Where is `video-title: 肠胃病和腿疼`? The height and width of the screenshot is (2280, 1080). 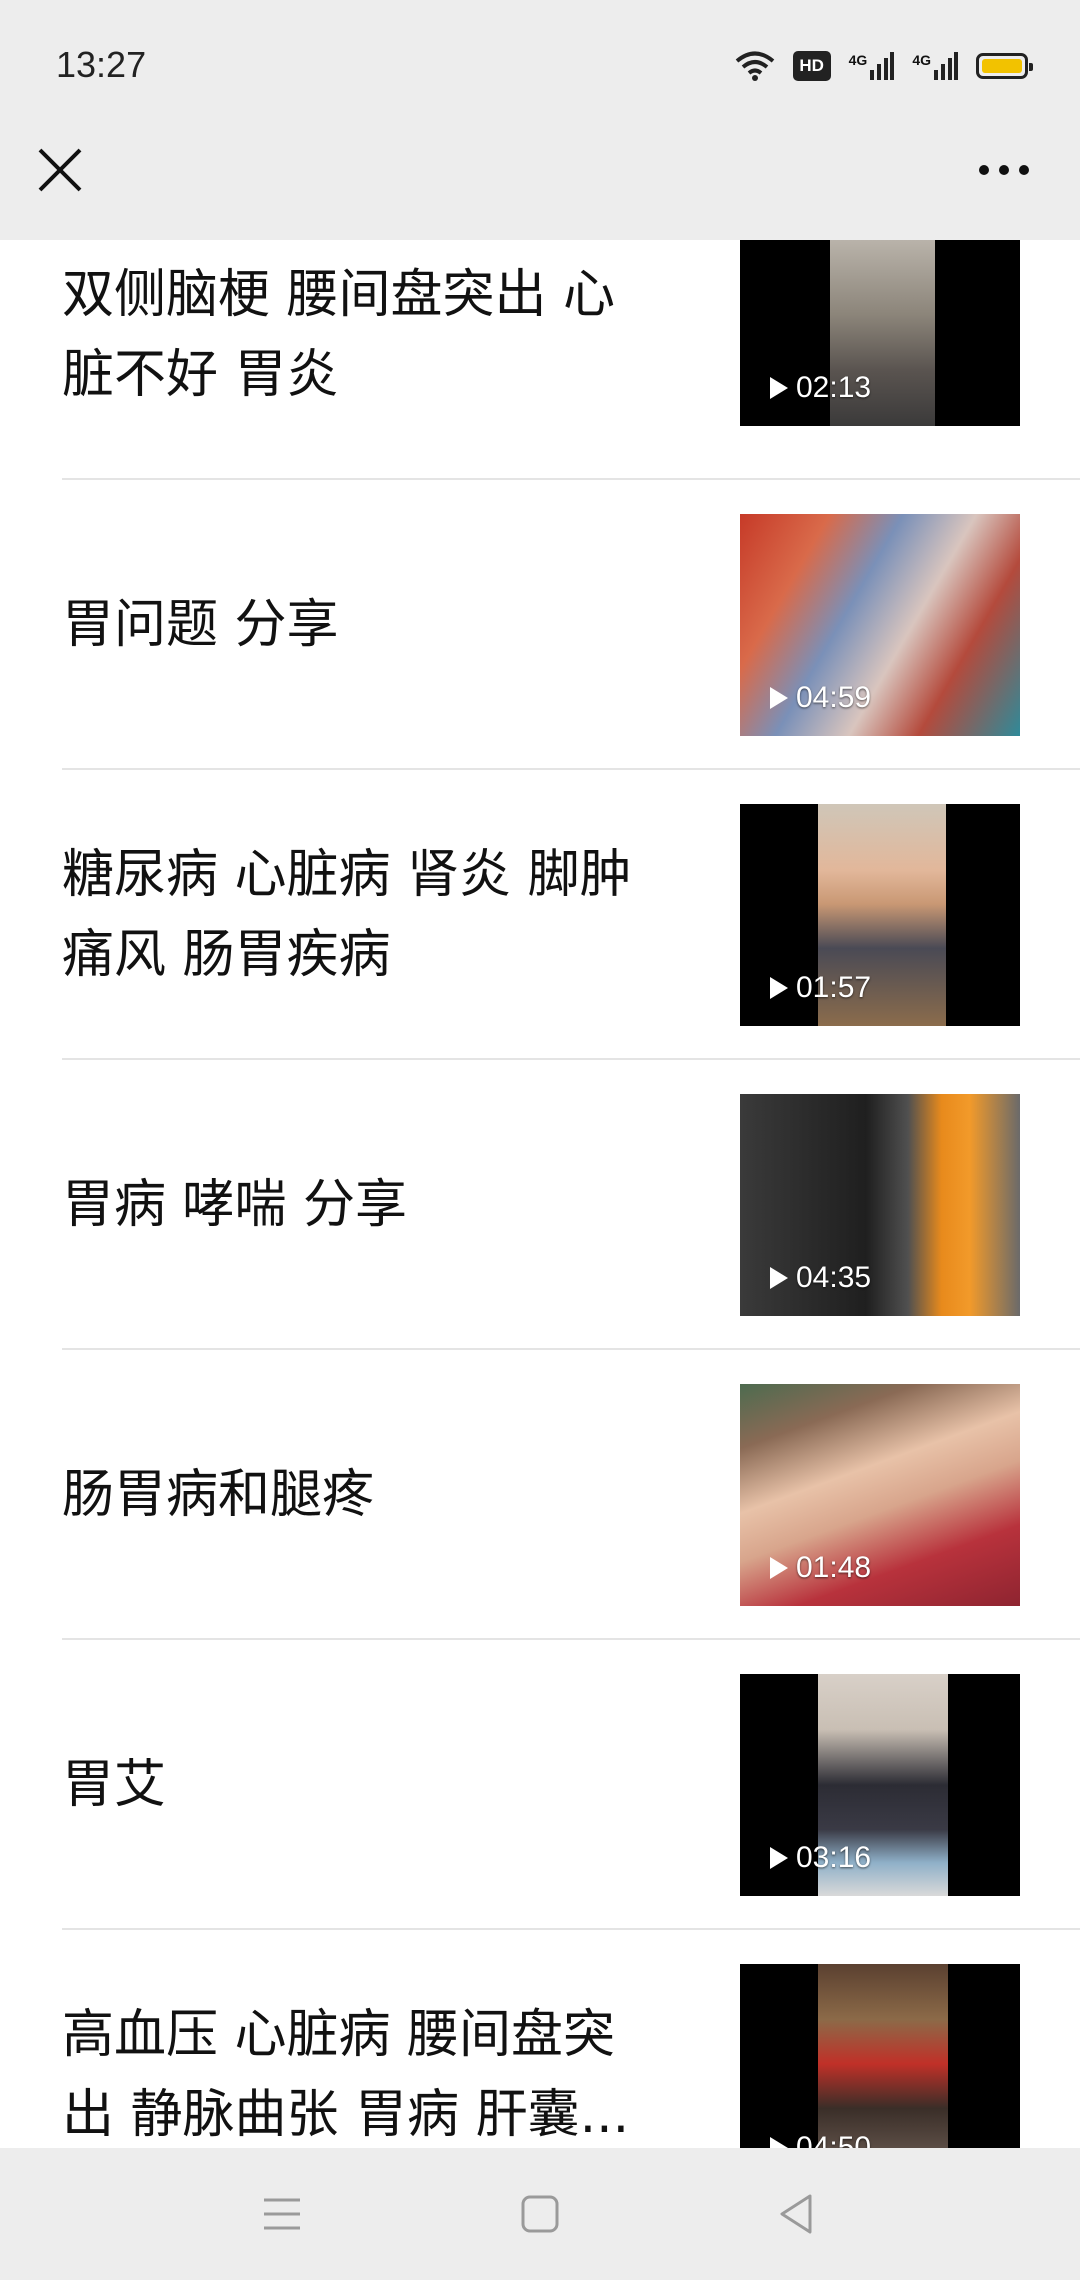 video-title: 肠胃病和腿疼 is located at coordinates (218, 1495).